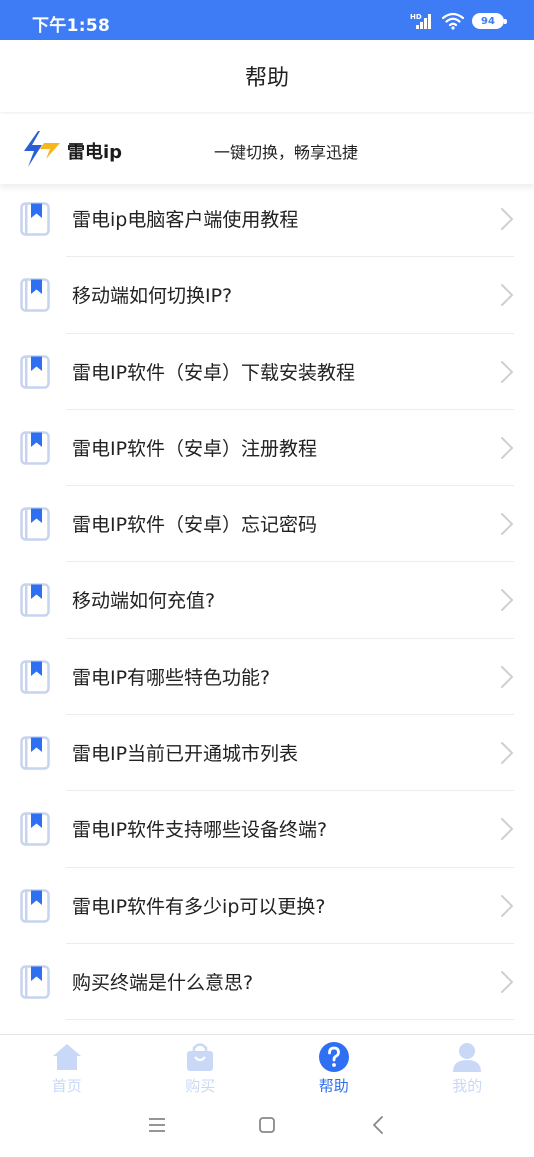 The height and width of the screenshot is (1157, 534). What do you see at coordinates (200, 830) in the screenshot?
I see `help-item-label: 雷电IP软件支持哪些设备终端?` at bounding box center [200, 830].